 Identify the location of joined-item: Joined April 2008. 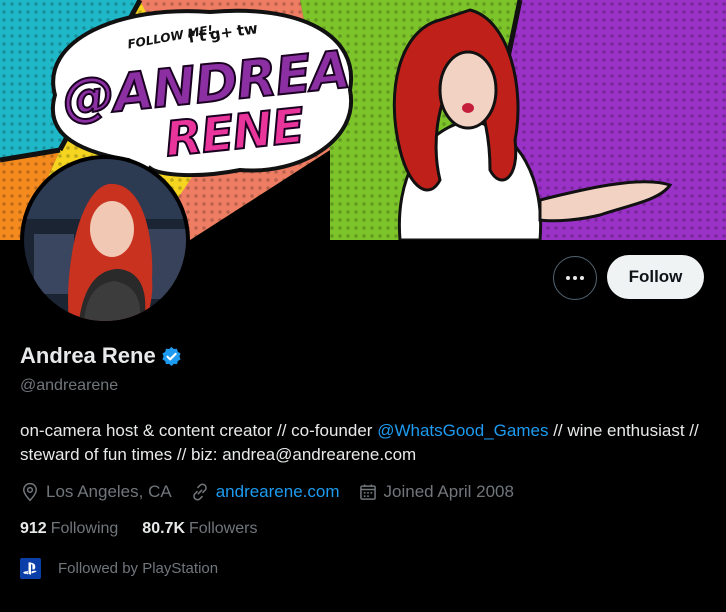
(436, 492).